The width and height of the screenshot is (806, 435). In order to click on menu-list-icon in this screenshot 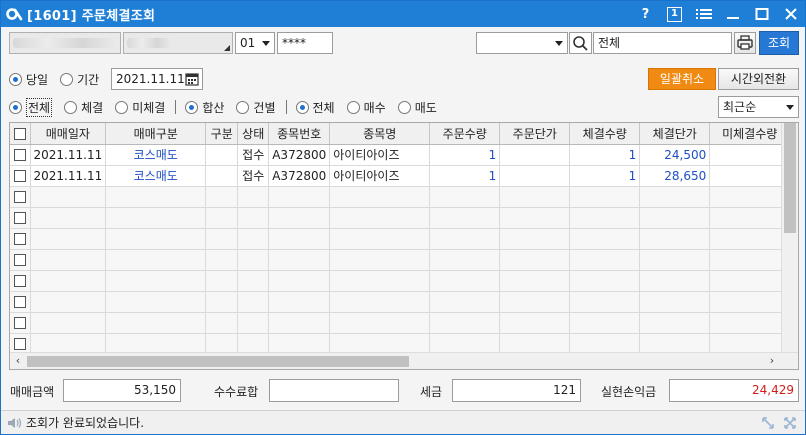, I will do `click(703, 14)`.